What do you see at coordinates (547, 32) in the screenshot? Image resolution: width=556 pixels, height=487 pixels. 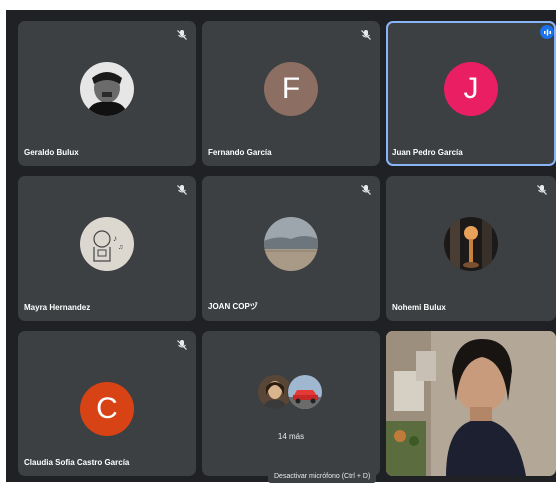 I see `speaking-icon` at bounding box center [547, 32].